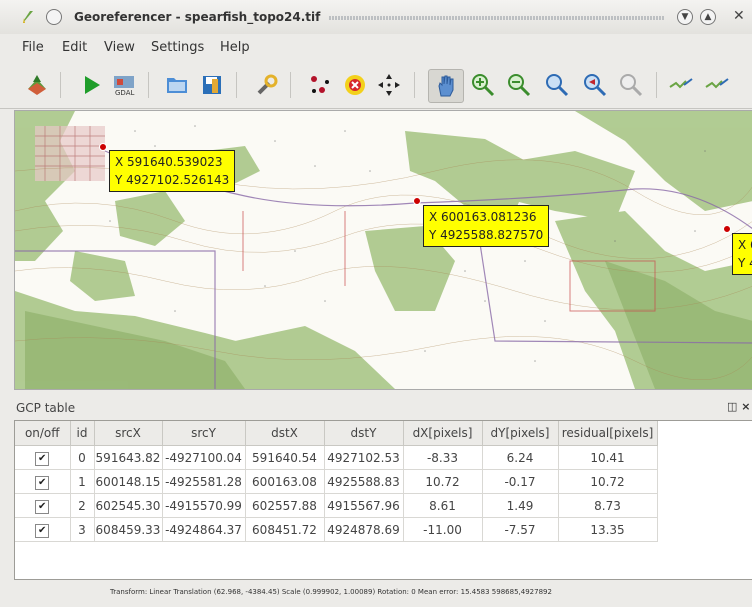  I want to click on column-header-srcx: srcX, so click(128, 433).